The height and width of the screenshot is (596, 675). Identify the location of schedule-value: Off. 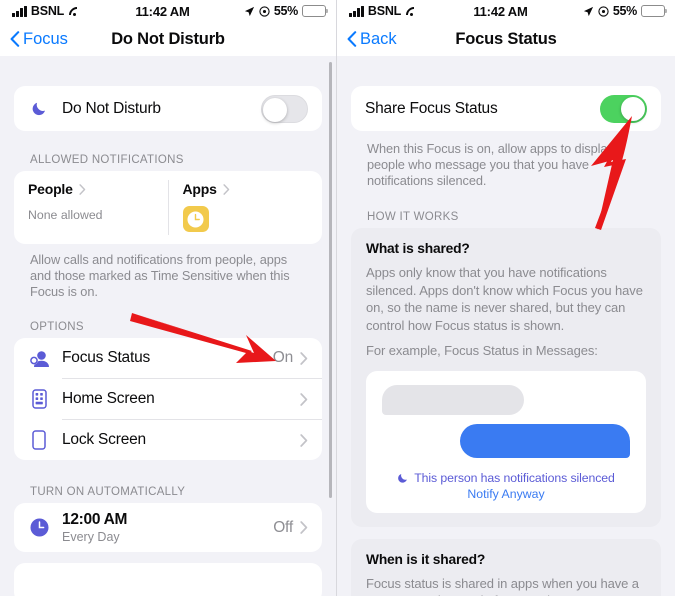
(283, 527).